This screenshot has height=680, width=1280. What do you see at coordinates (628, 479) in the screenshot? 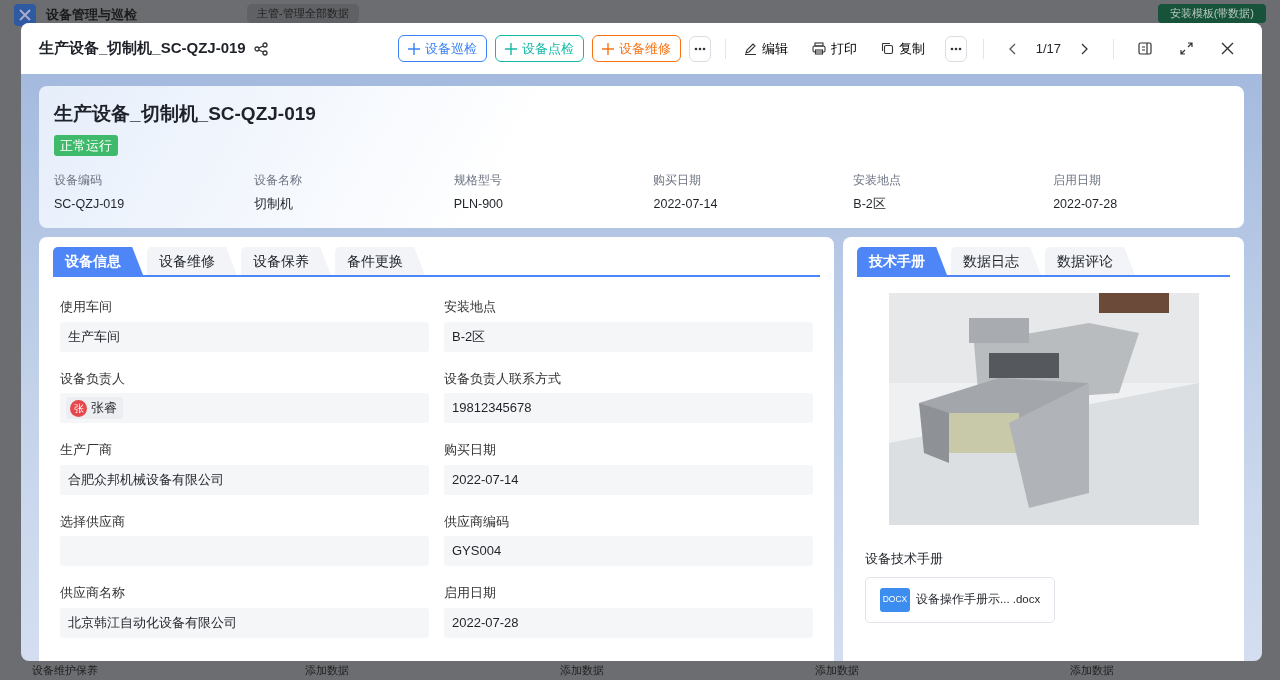
I see `input-field: 2022-07-14` at bounding box center [628, 479].